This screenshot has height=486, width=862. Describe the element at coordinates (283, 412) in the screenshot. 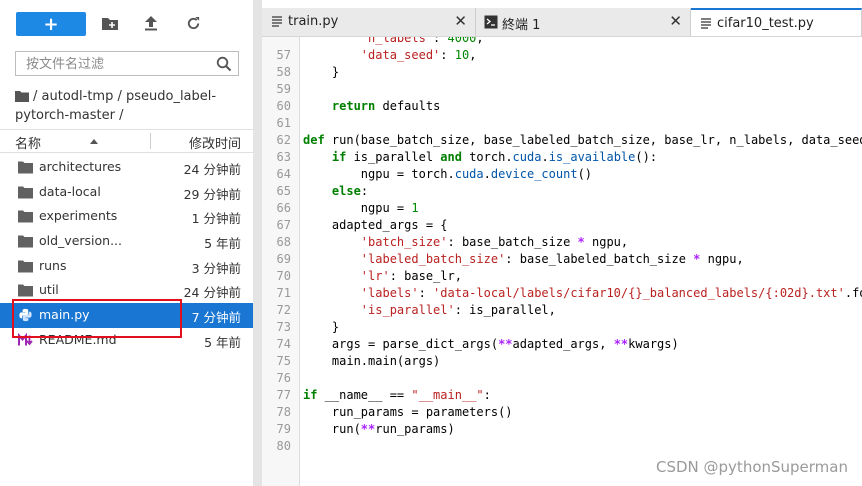

I see `line-number: 78` at that location.